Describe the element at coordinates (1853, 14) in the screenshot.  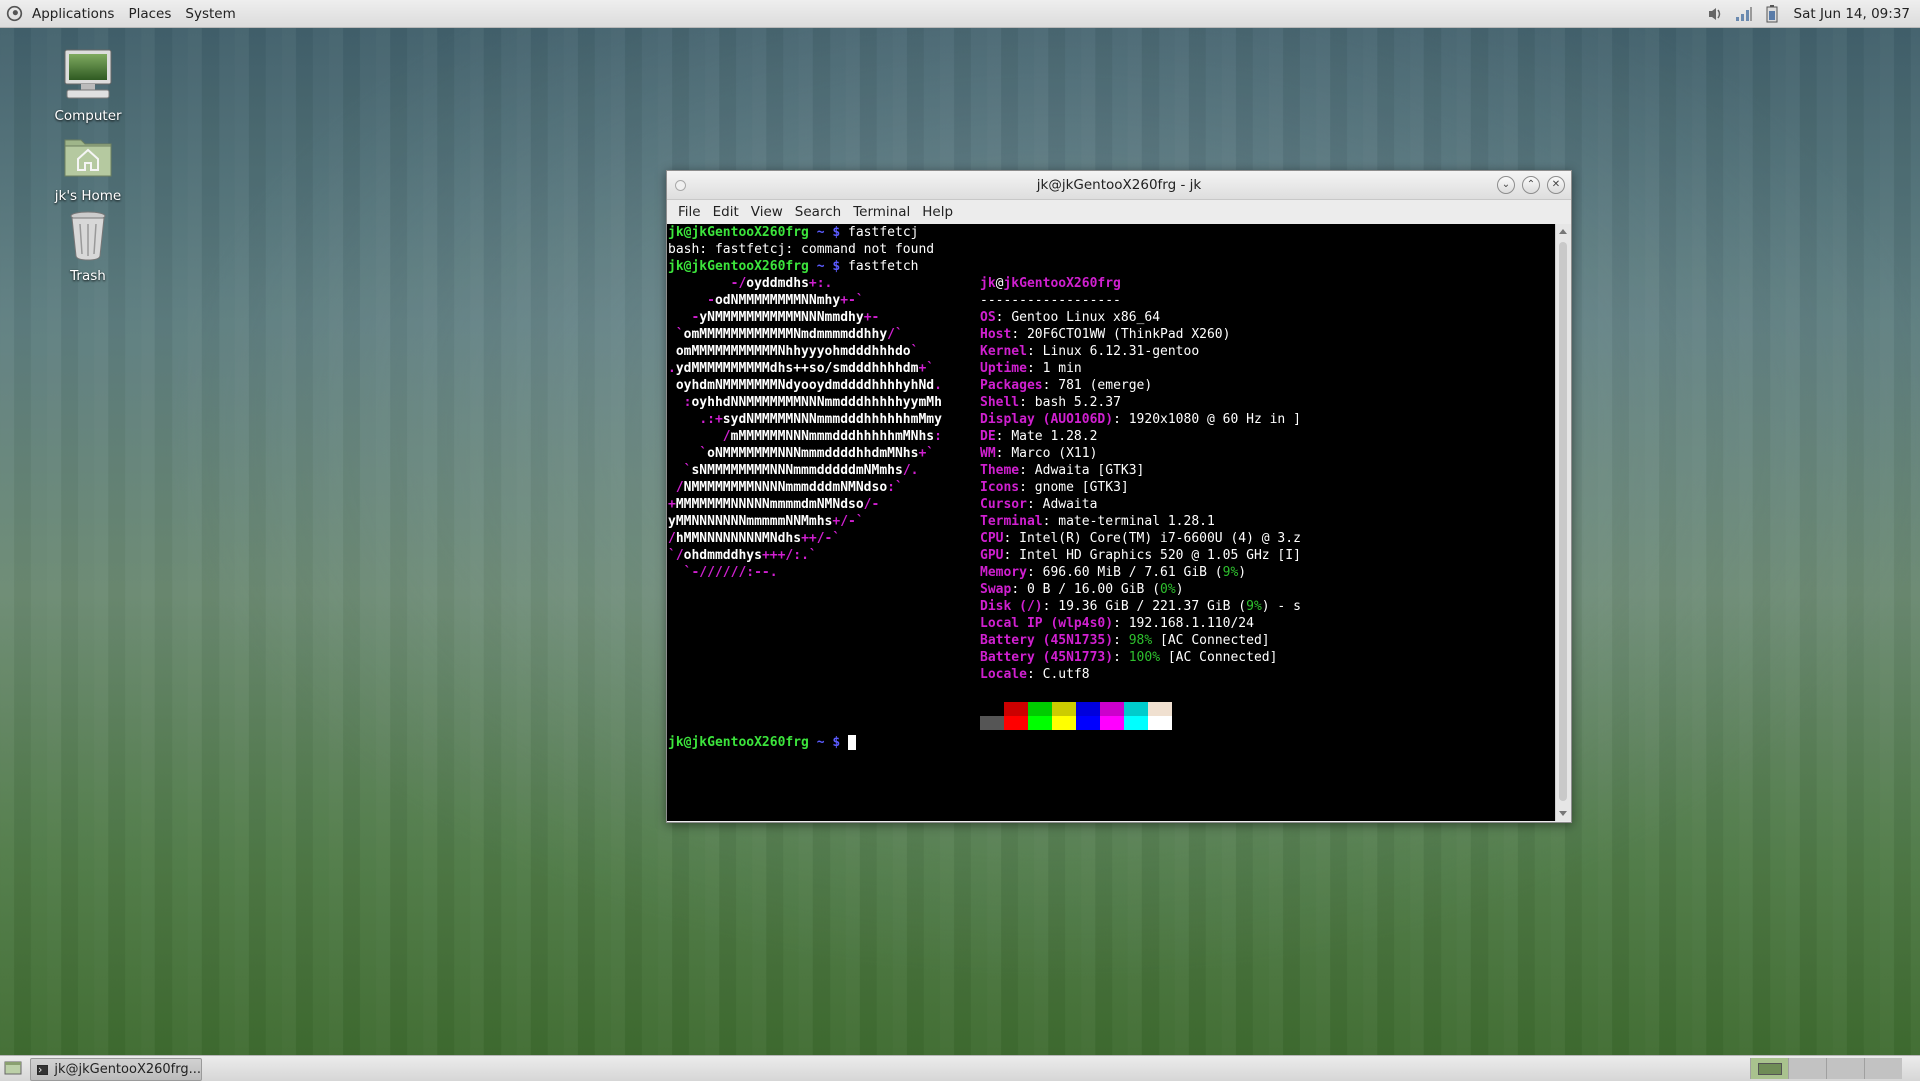
I see `clock: Sat Jun 14, 09:37` at that location.